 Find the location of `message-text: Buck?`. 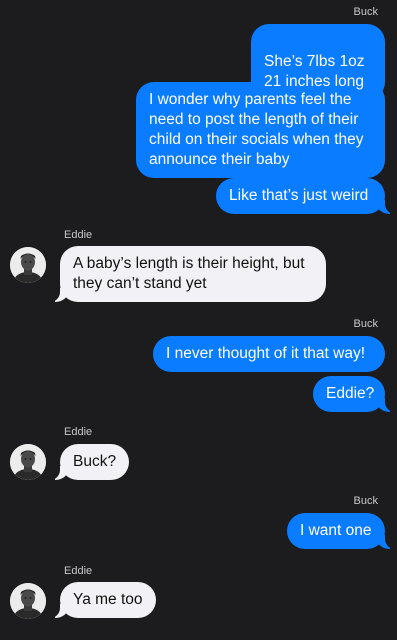

message-text: Buck? is located at coordinates (95, 461).